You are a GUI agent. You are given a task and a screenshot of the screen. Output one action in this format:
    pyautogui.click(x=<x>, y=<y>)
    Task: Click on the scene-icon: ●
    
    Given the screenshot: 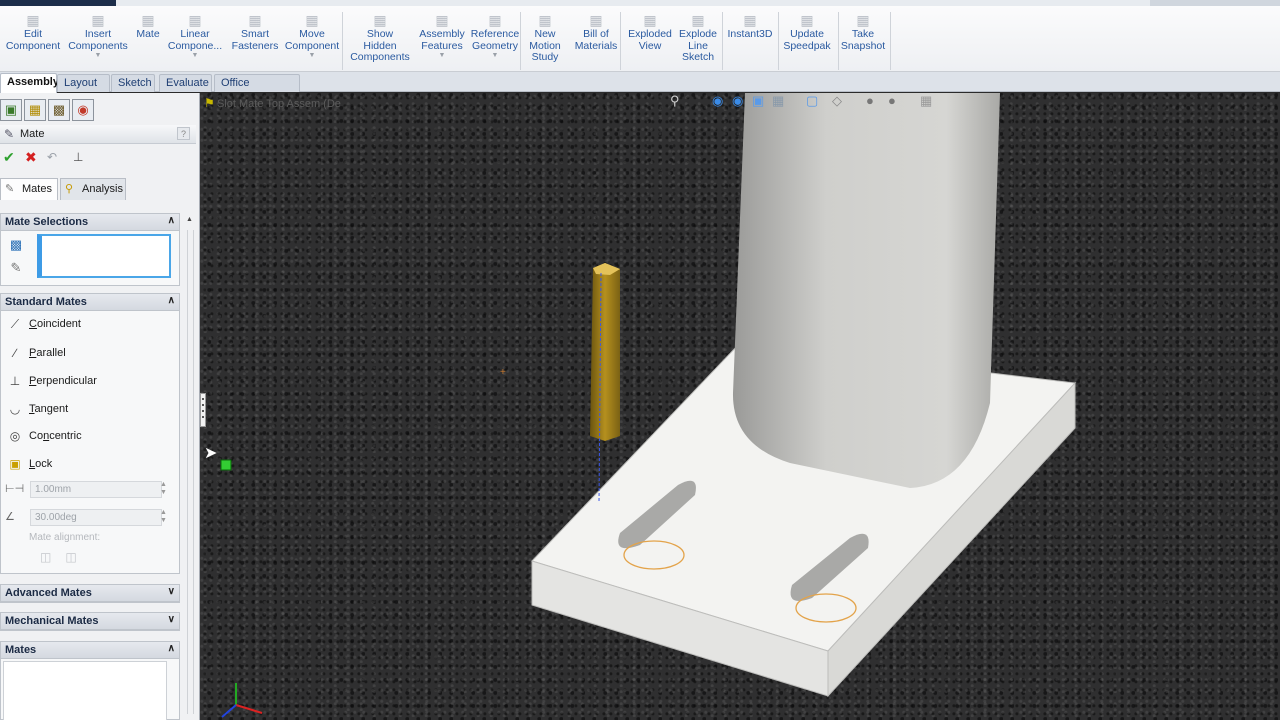 What is the action you would take?
    pyautogui.click(x=892, y=101)
    